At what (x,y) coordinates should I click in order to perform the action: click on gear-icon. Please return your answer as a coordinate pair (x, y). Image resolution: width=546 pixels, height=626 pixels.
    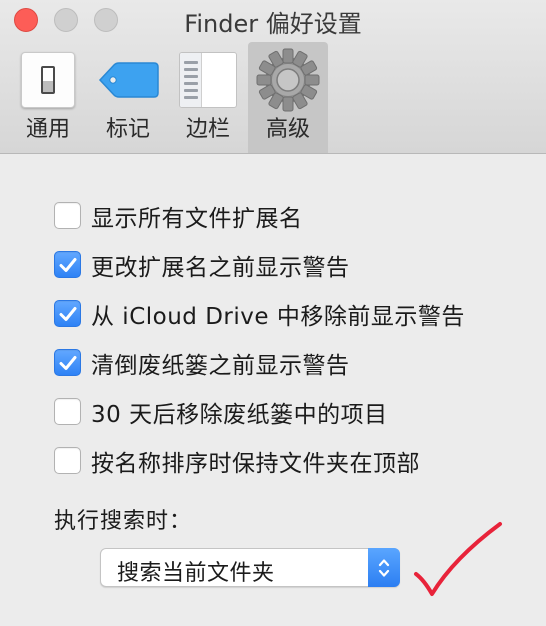
    Looking at the image, I should click on (288, 80).